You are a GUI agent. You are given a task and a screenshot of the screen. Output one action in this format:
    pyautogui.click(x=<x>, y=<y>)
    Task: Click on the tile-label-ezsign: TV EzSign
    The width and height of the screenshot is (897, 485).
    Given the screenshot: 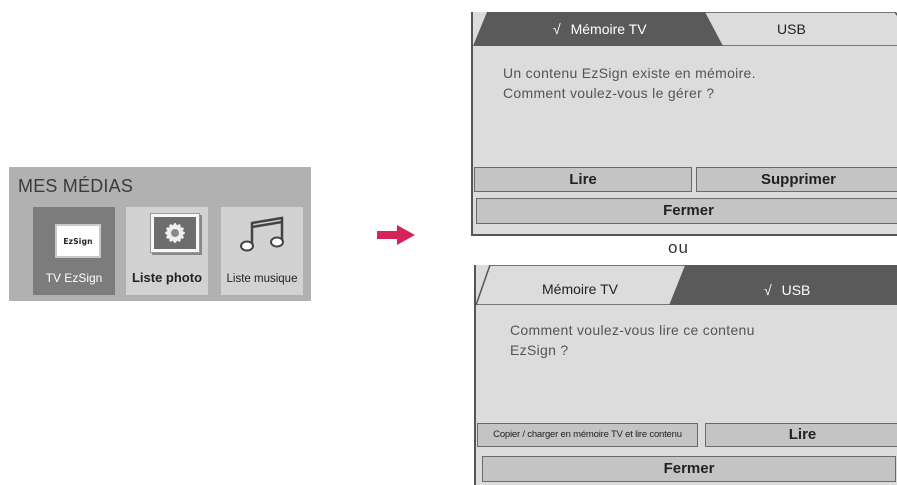 What is the action you would take?
    pyautogui.click(x=74, y=278)
    